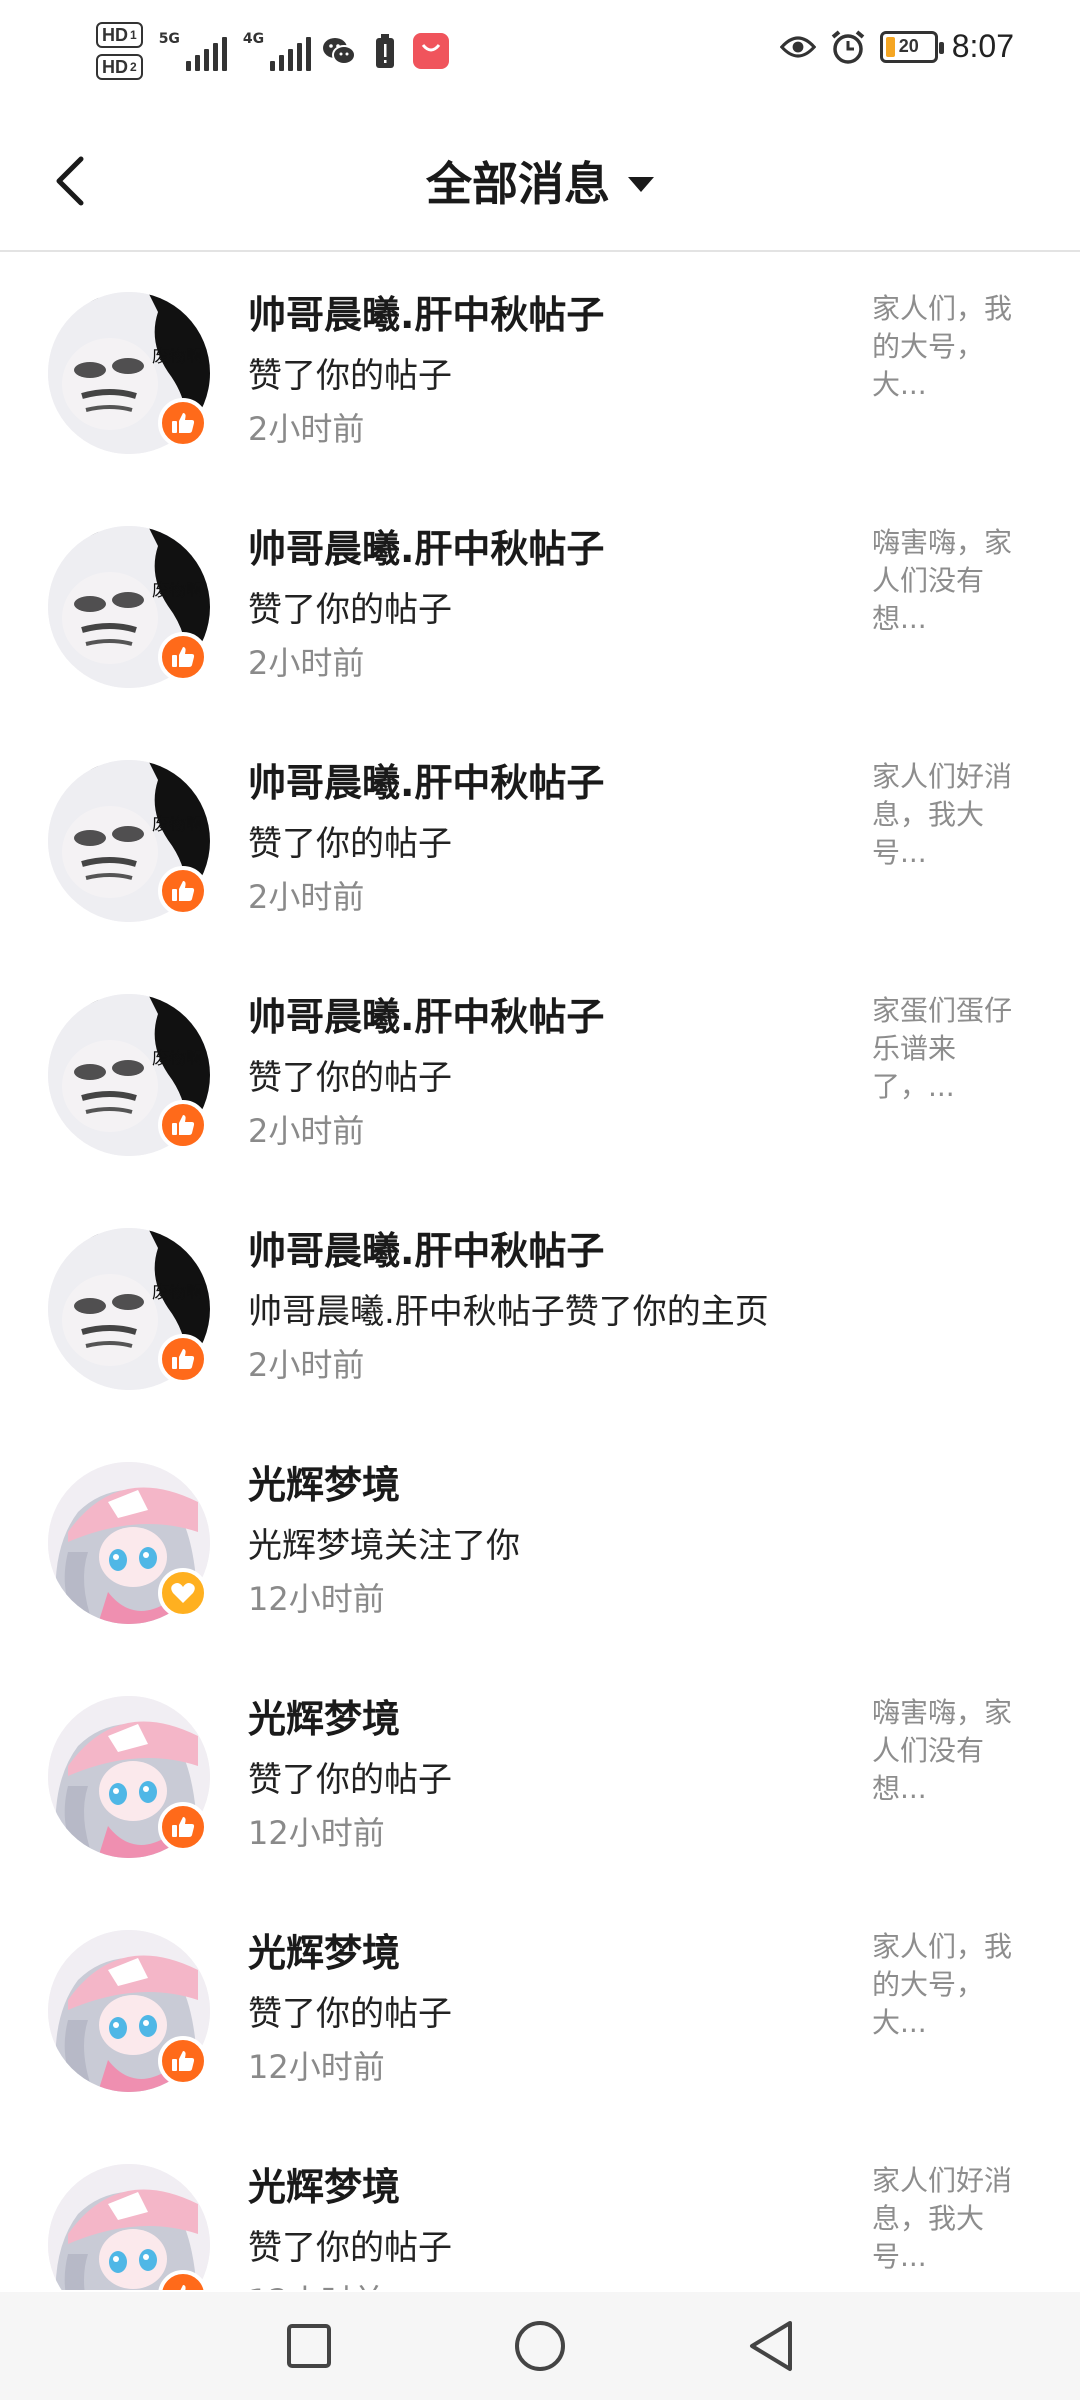 The width and height of the screenshot is (1080, 2400). What do you see at coordinates (193, 51) in the screenshot?
I see `signal-icon-5g: 5G` at bounding box center [193, 51].